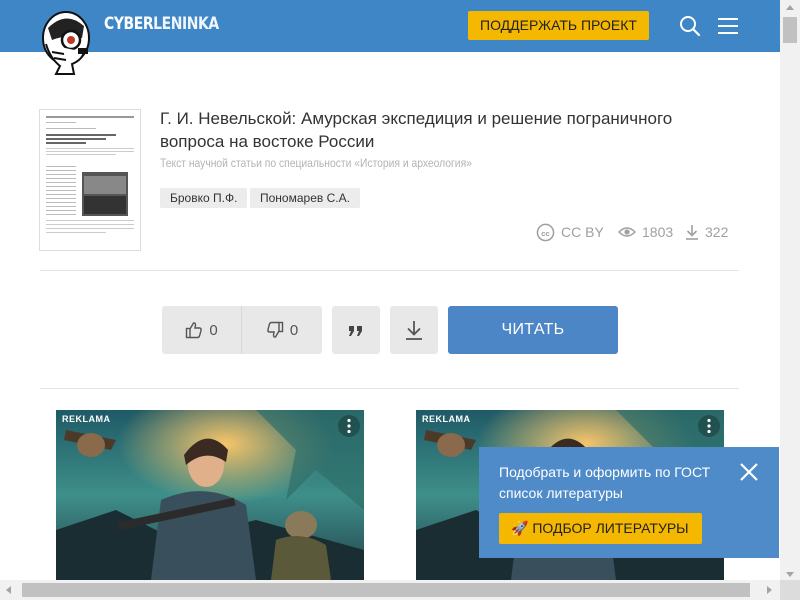 This screenshot has height=600, width=800. I want to click on license-info: cc CC BY, so click(570, 232).